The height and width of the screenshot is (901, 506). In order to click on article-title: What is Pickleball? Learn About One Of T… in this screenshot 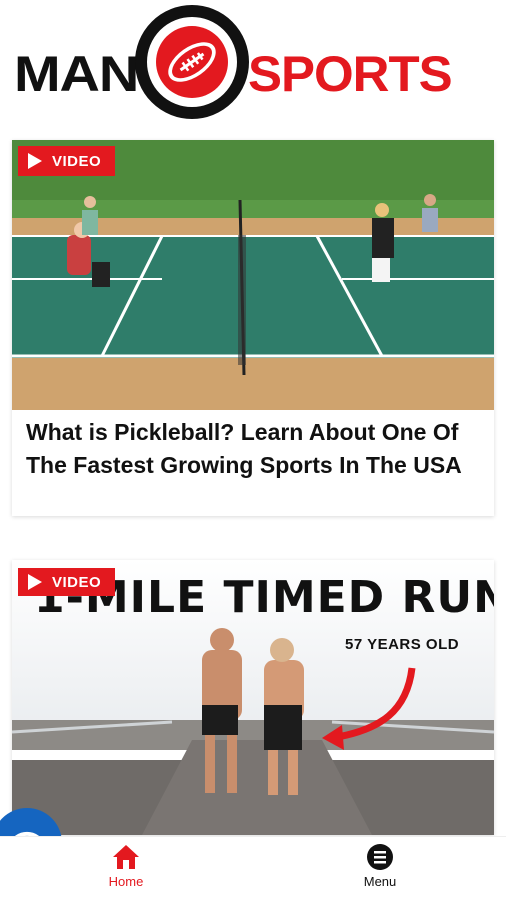, I will do `click(246, 449)`.